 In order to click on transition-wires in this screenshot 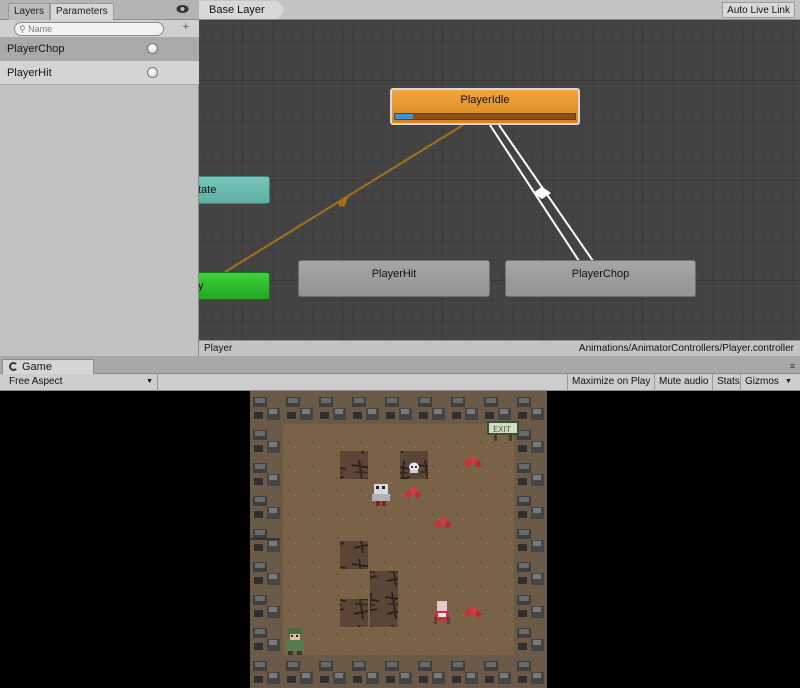, I will do `click(409, 198)`.